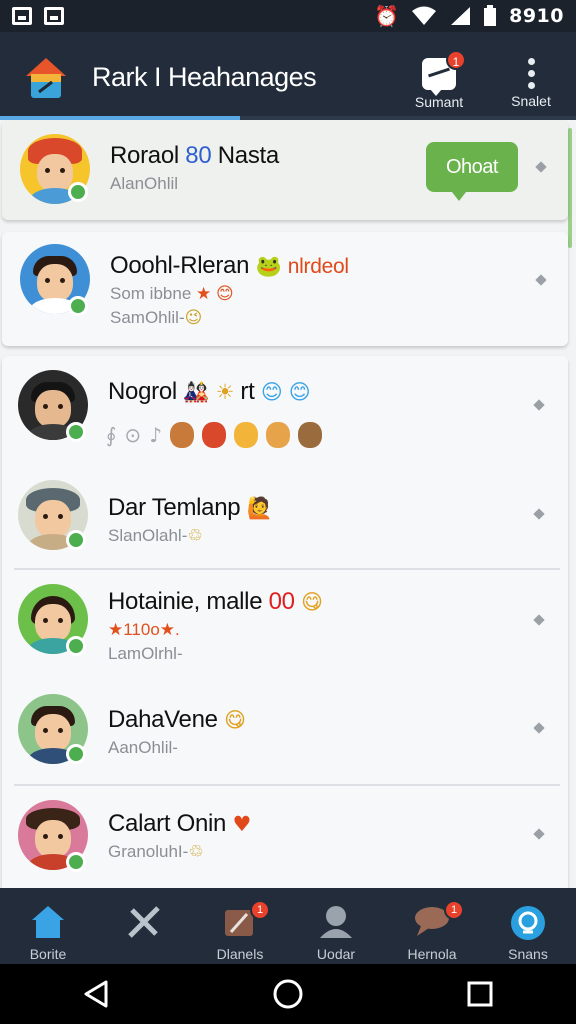  Describe the element at coordinates (480, 994) in the screenshot. I see `recents-icon` at that location.